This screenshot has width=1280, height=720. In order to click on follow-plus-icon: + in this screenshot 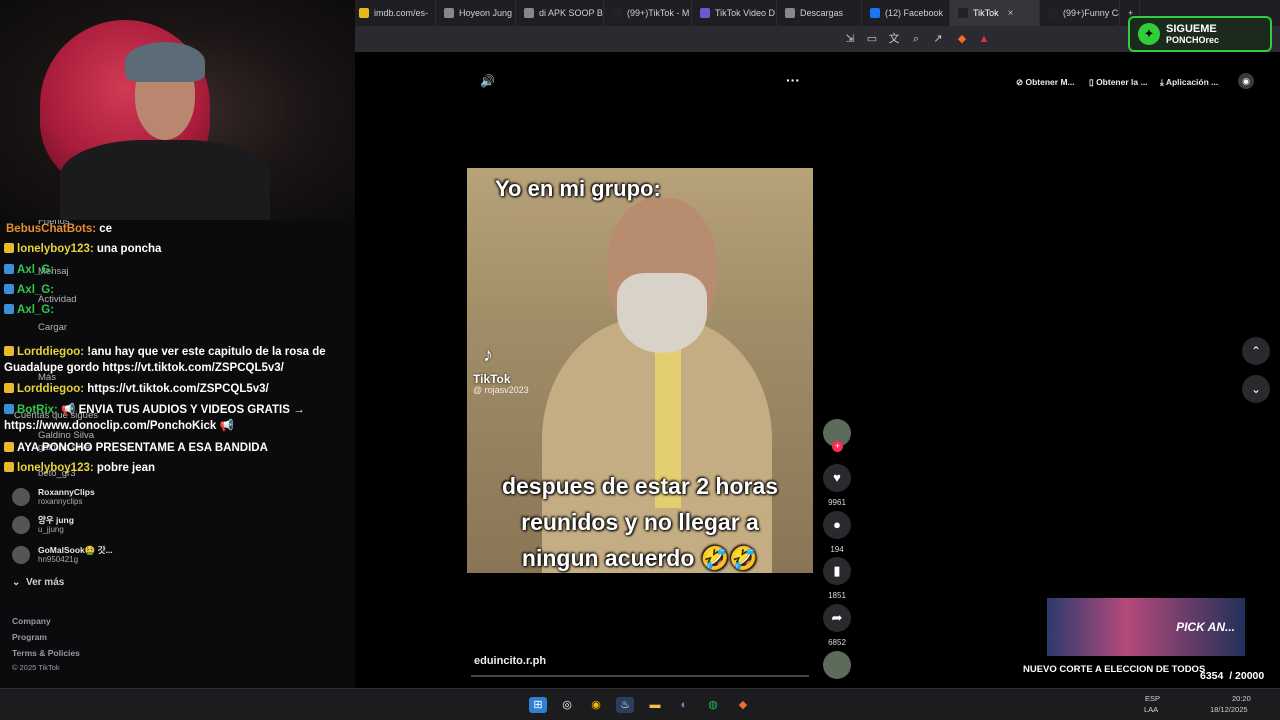, I will do `click(837, 446)`.